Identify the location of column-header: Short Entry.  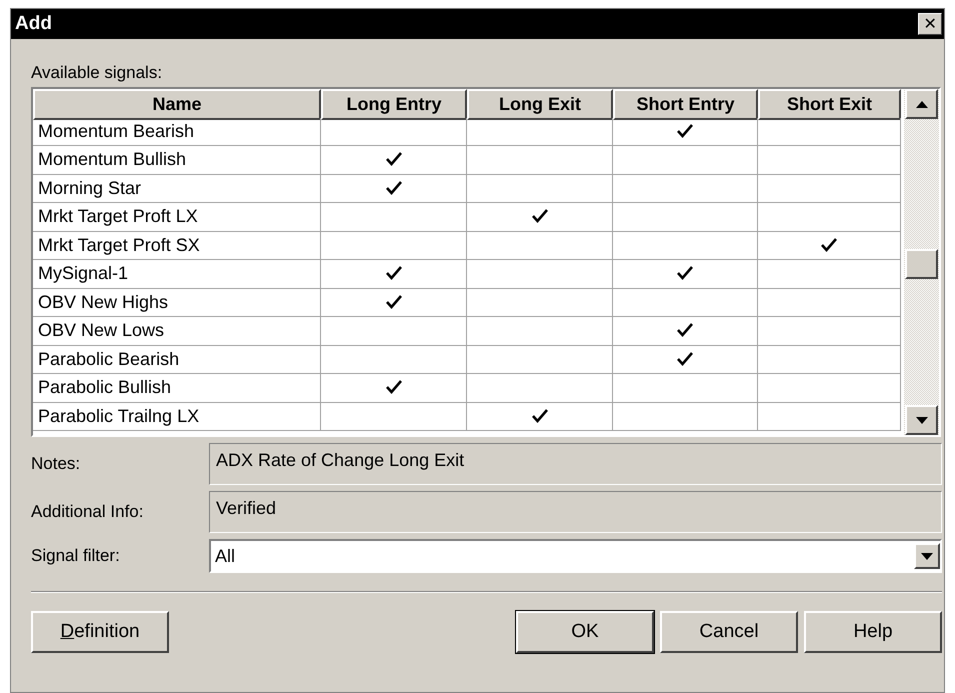
(685, 104).